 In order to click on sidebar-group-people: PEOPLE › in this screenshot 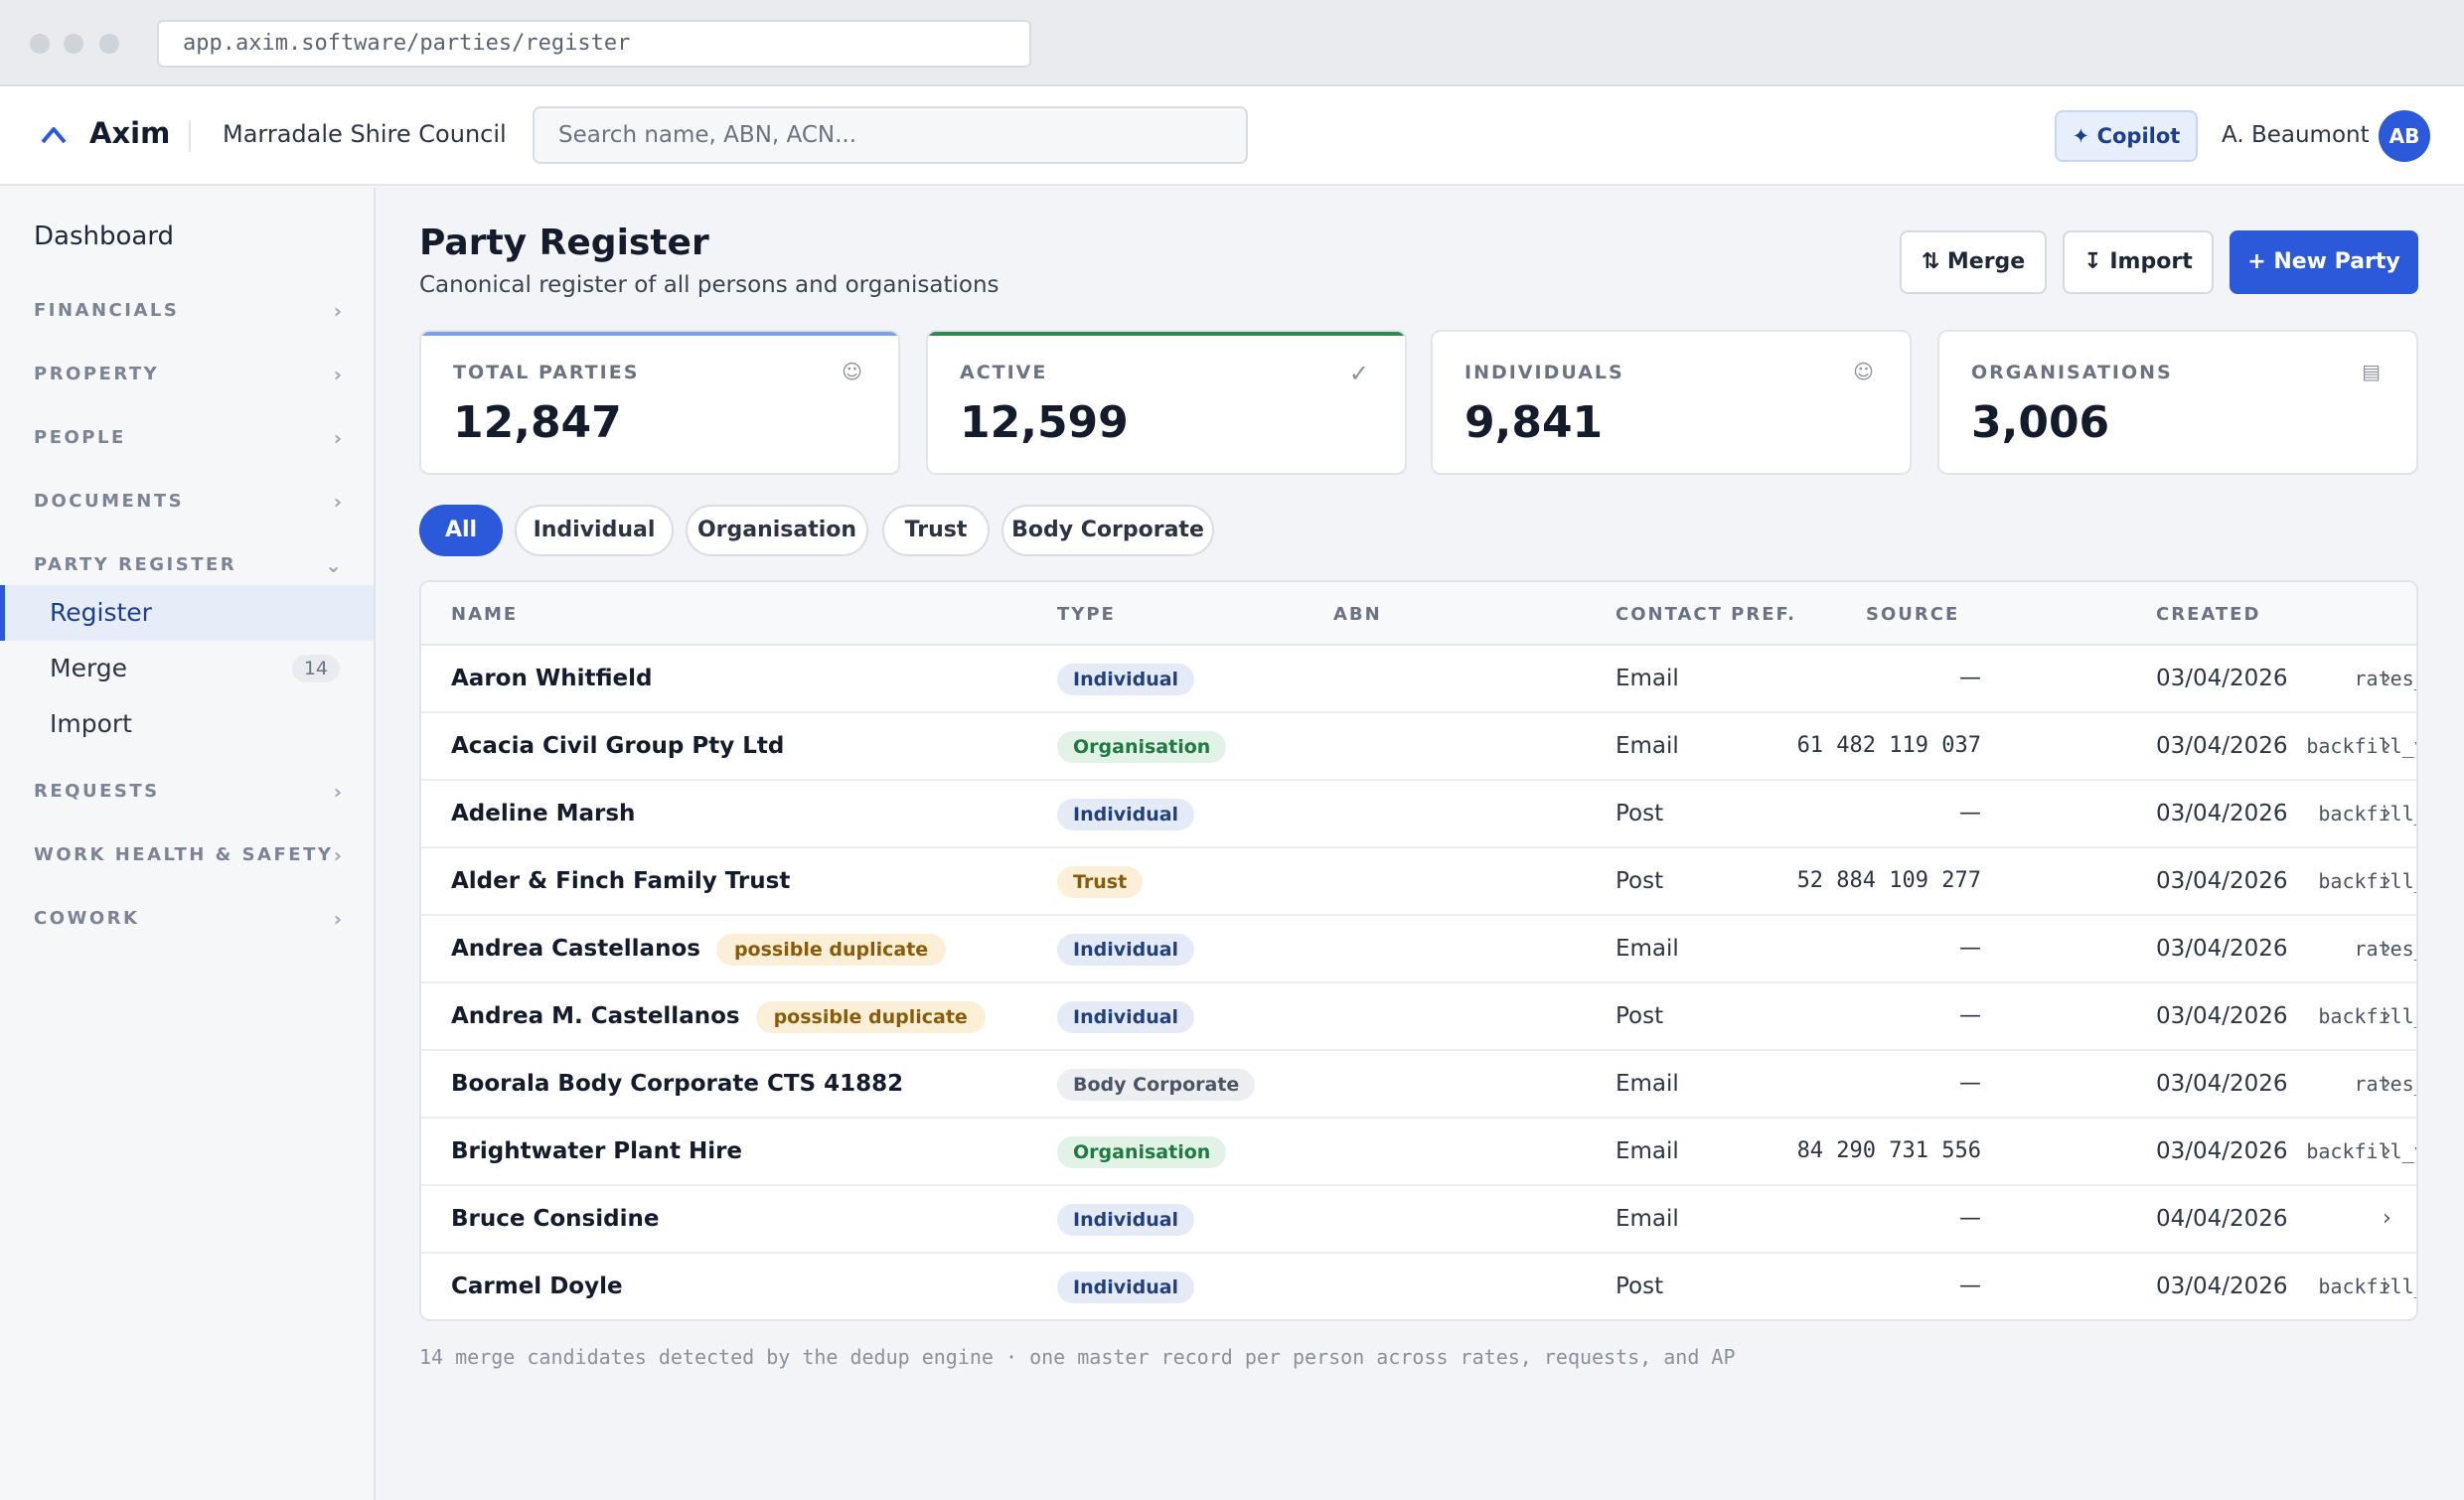, I will do `click(188, 438)`.